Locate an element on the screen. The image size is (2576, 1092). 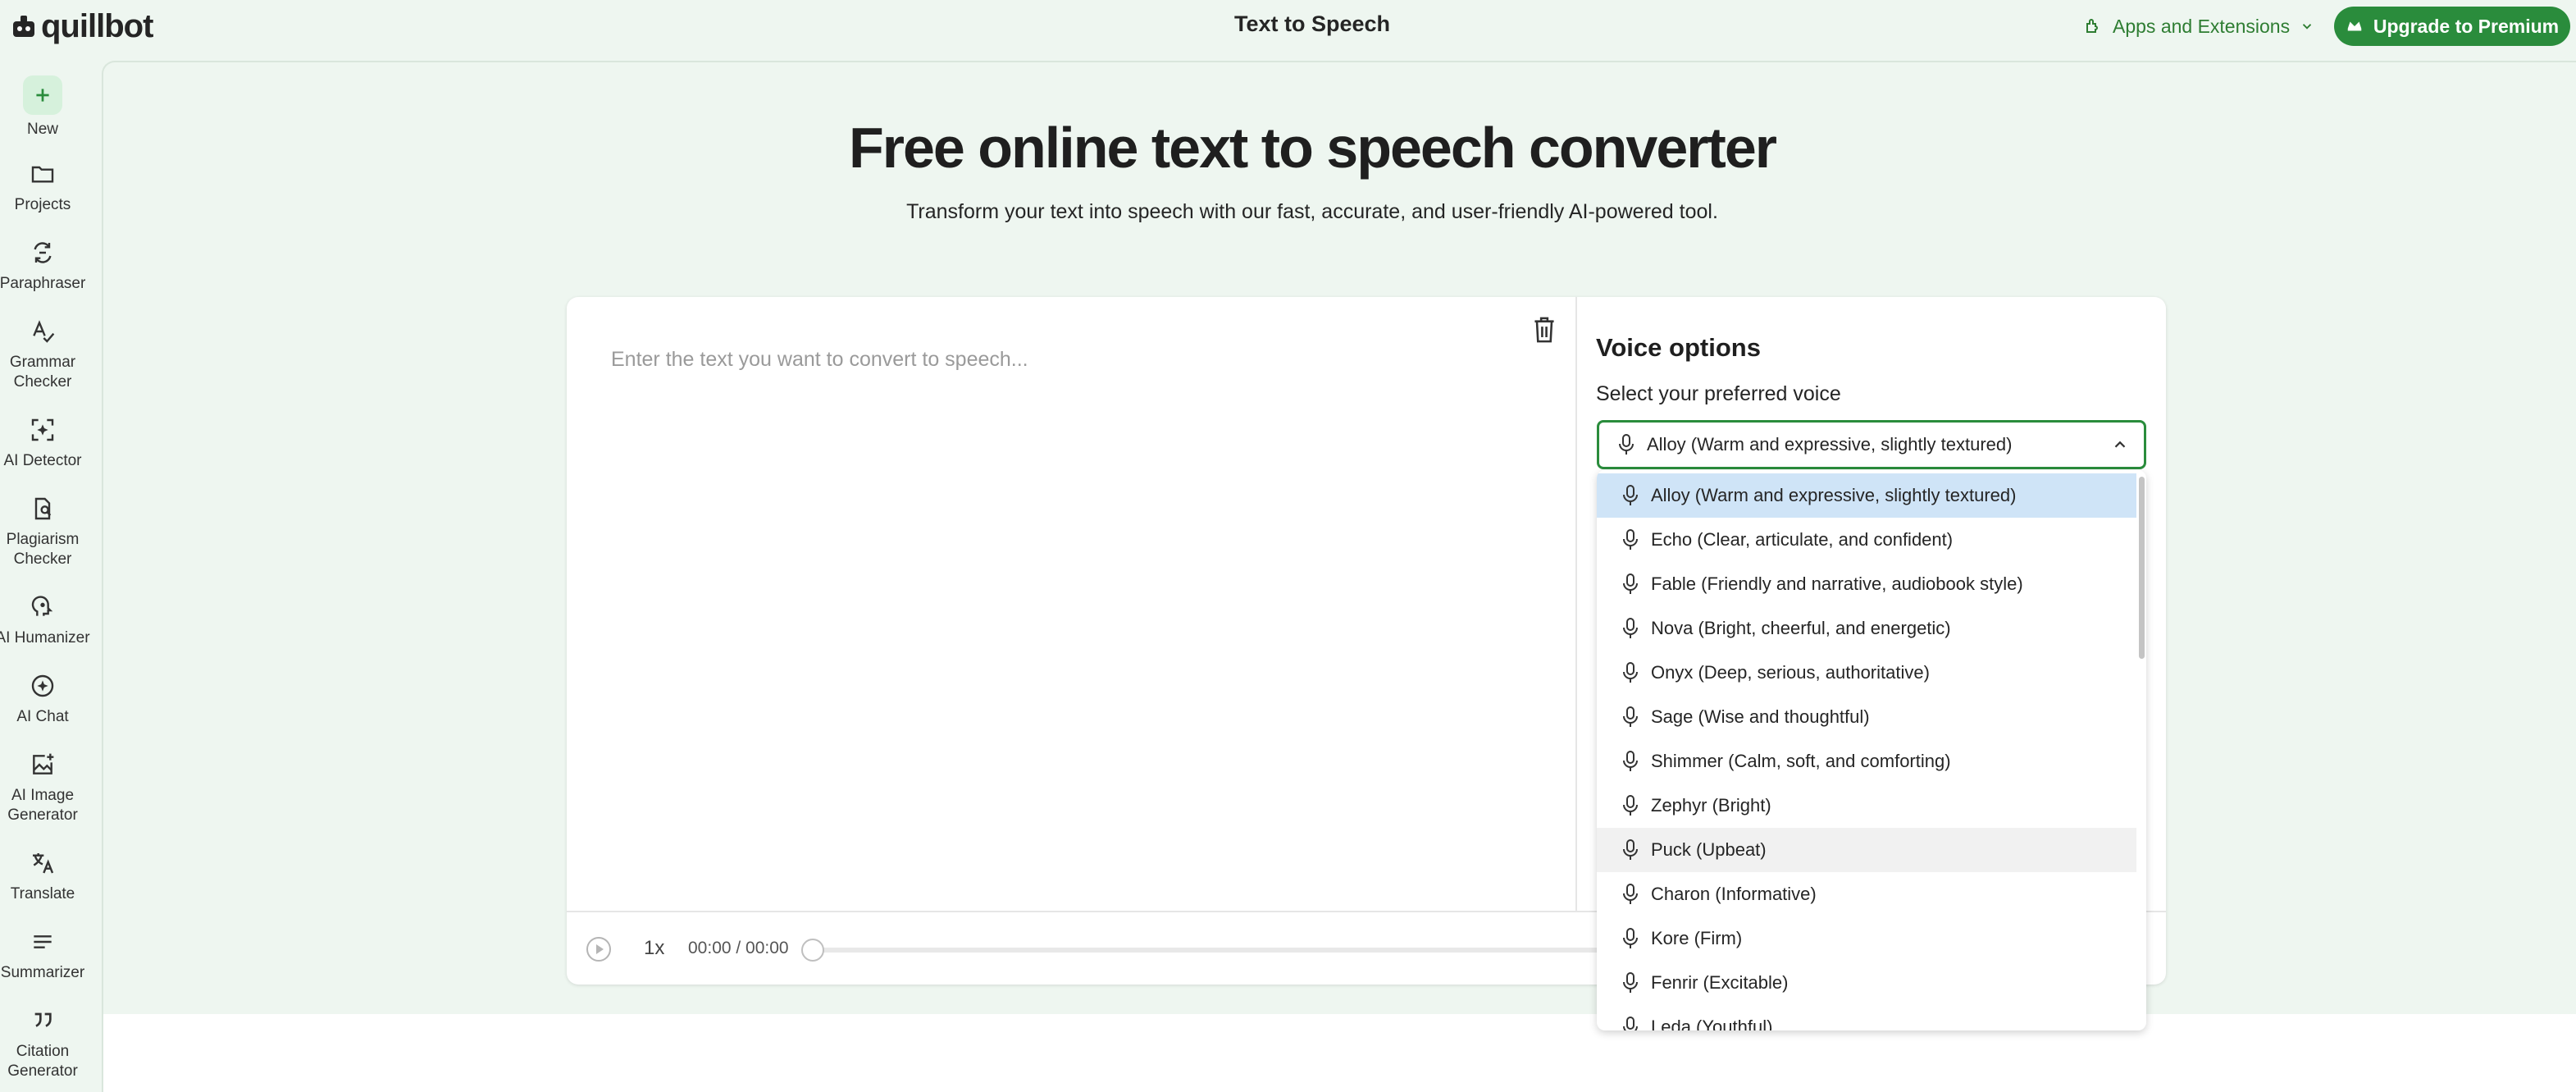
voice-option: Onyx (Deep, serious, authoritative) is located at coordinates (1866, 673).